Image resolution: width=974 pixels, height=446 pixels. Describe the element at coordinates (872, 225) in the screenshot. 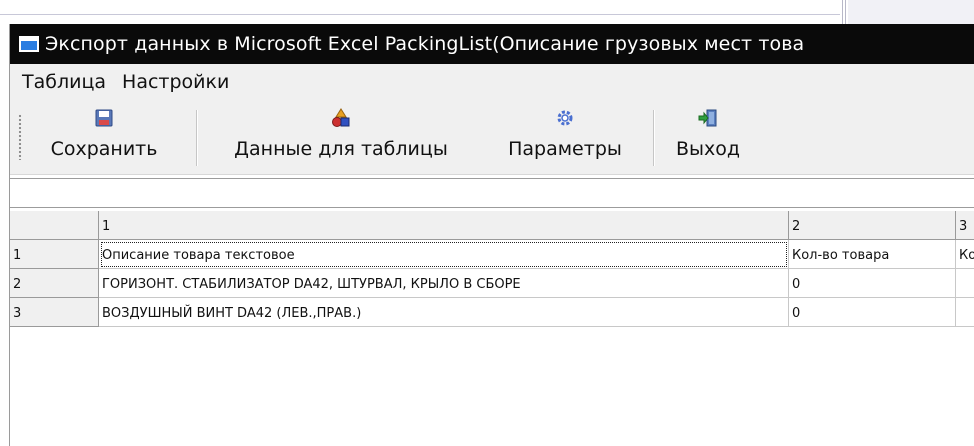

I see `column-header: 2` at that location.